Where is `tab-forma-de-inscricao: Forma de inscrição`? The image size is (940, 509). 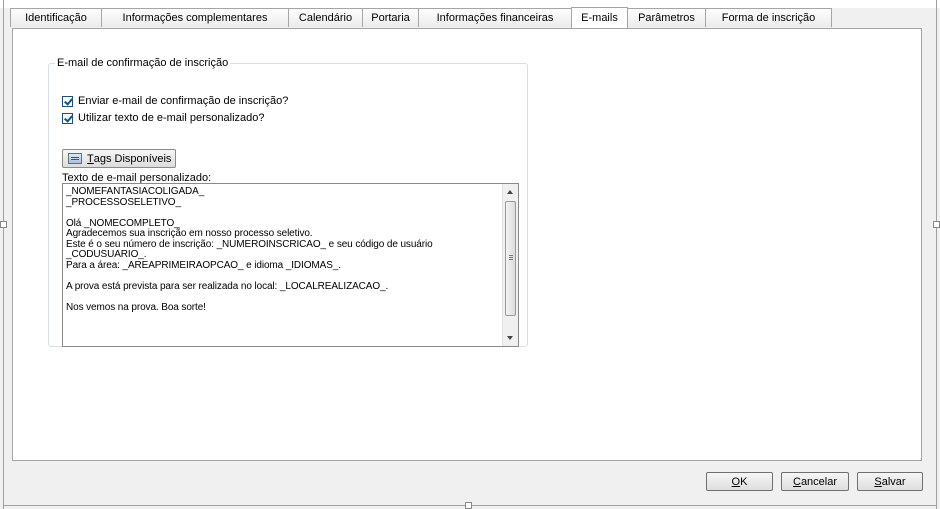
tab-forma-de-inscricao: Forma de inscrição is located at coordinates (768, 17).